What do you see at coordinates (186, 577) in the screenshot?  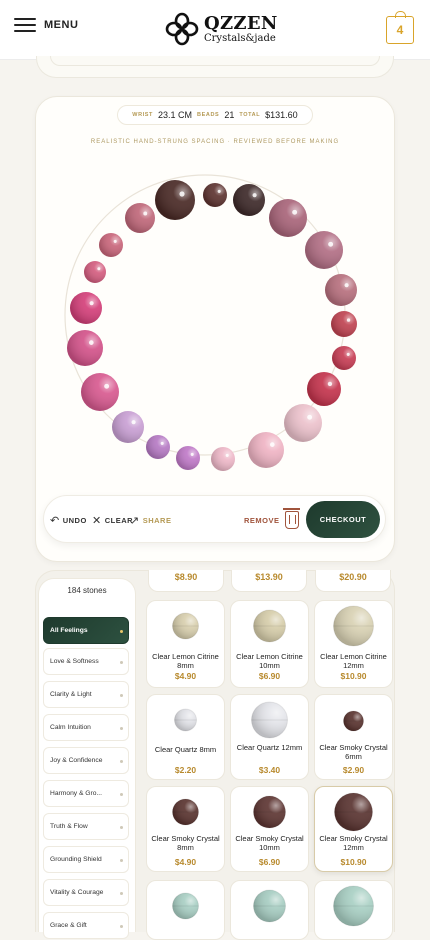 I see `product-price: $8.90` at bounding box center [186, 577].